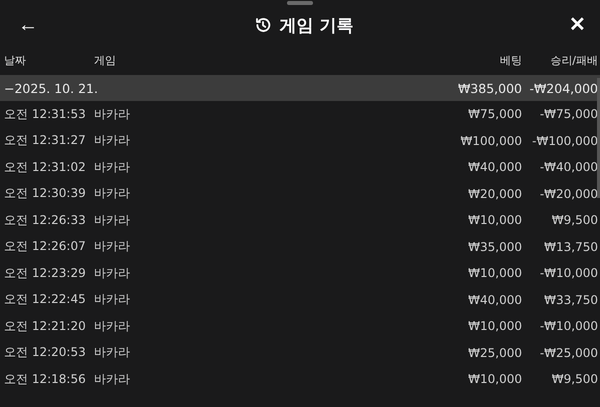  Describe the element at coordinates (300, 3) in the screenshot. I see `drag-handle` at that location.